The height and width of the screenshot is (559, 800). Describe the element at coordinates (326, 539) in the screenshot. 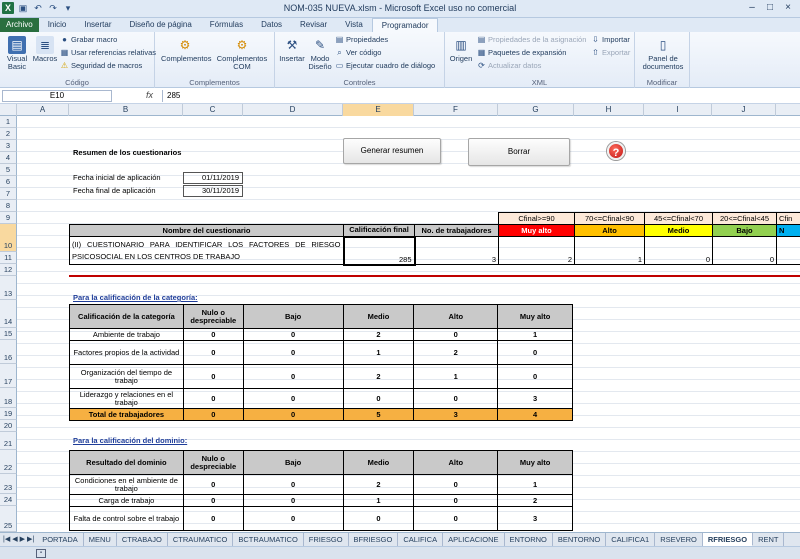

I see `sheet-tab-friesgo: FRIESGO` at that location.